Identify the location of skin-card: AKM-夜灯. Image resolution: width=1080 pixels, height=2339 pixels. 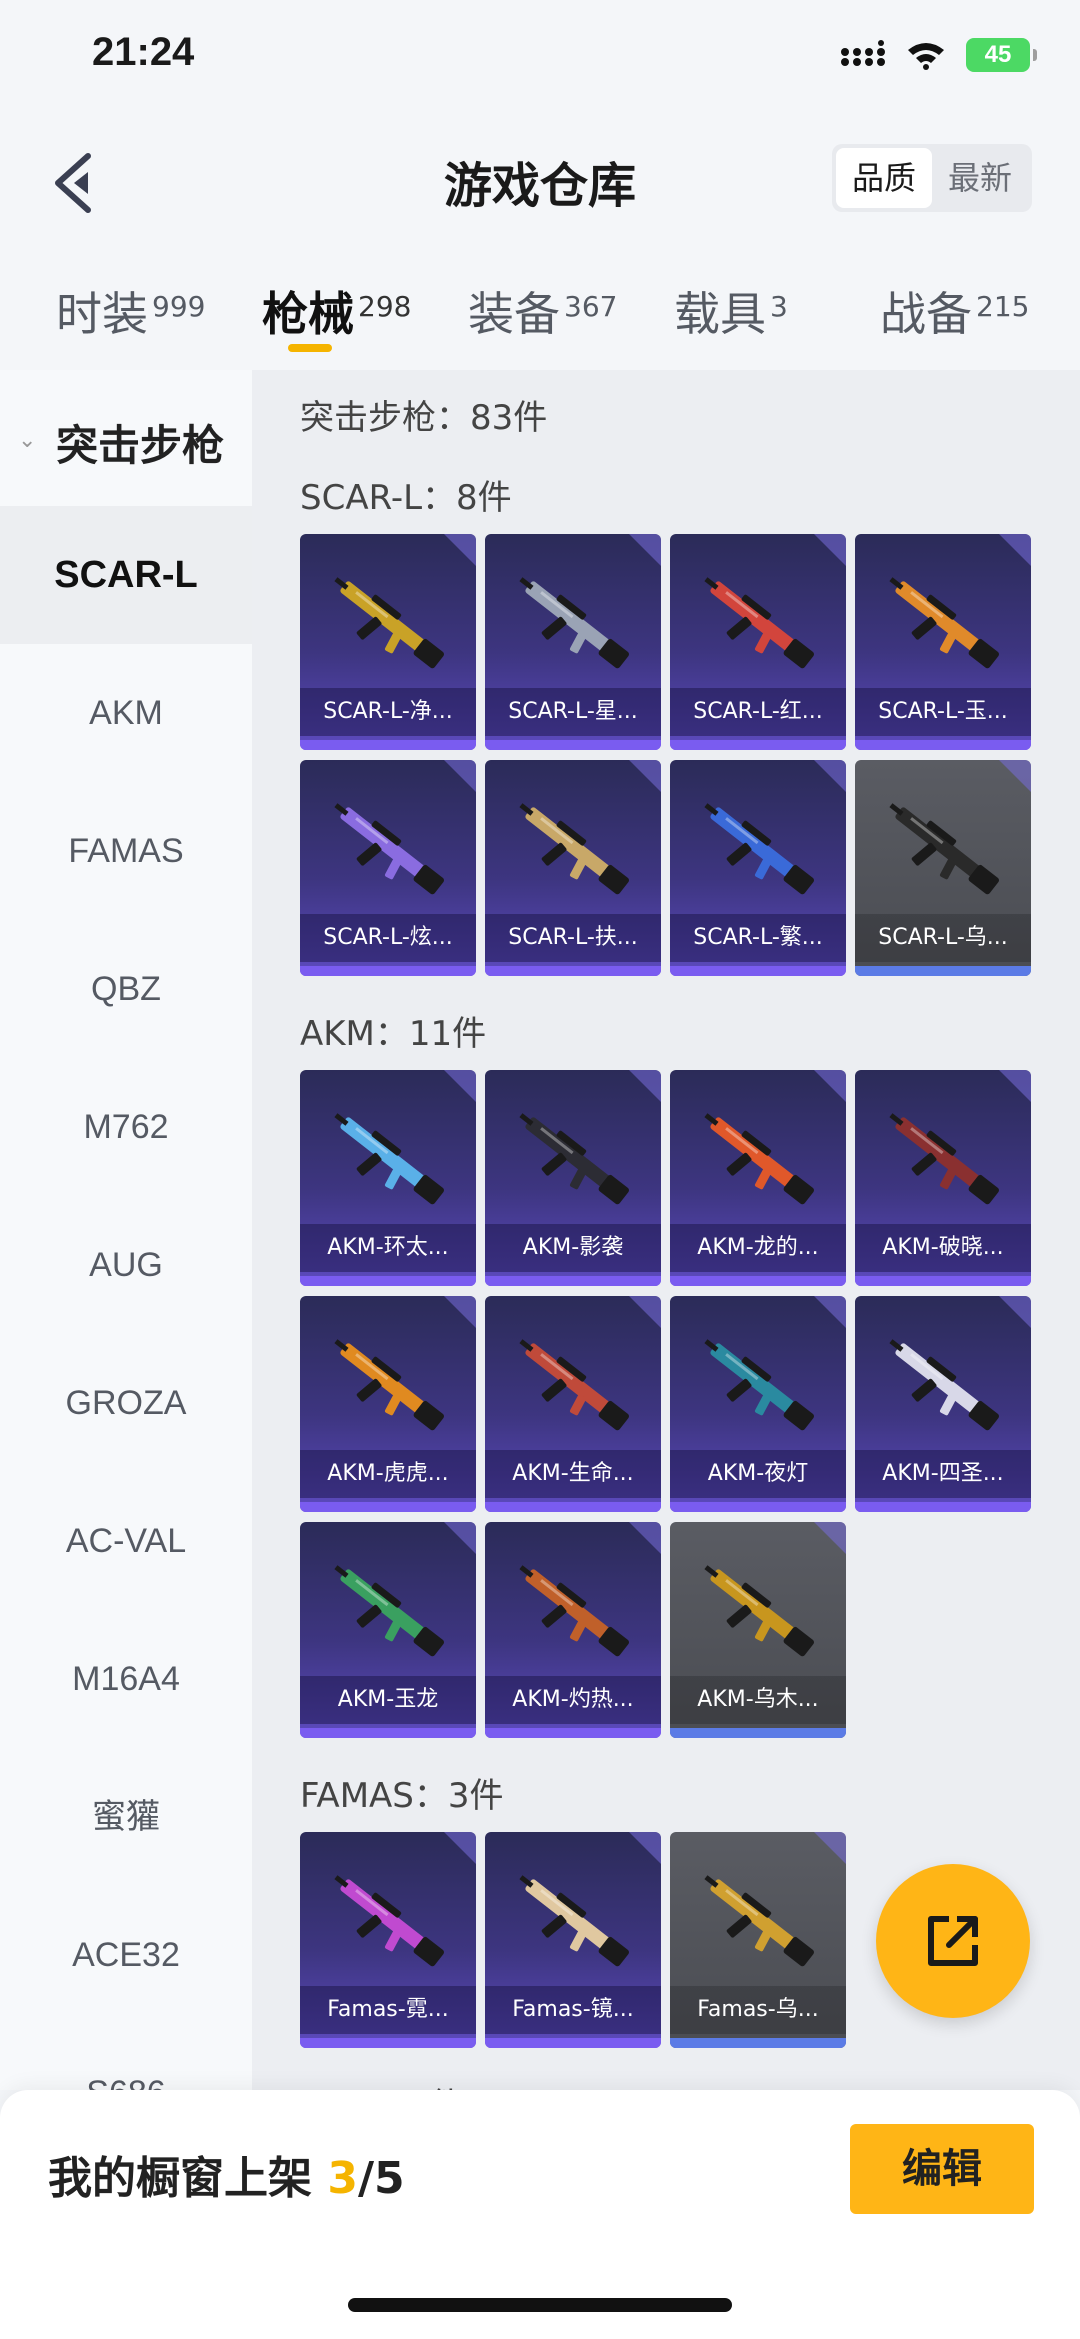
(758, 1404).